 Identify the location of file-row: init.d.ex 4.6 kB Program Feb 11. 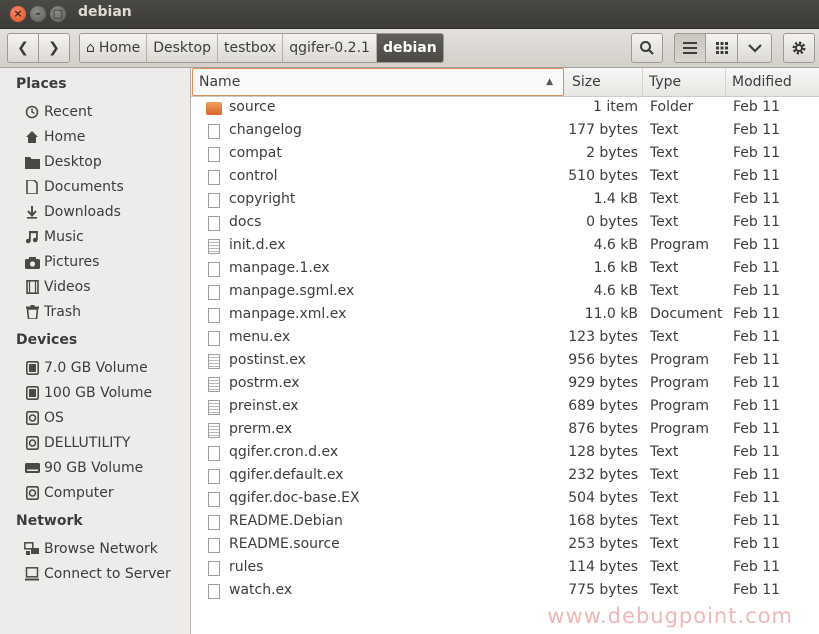
(505, 246).